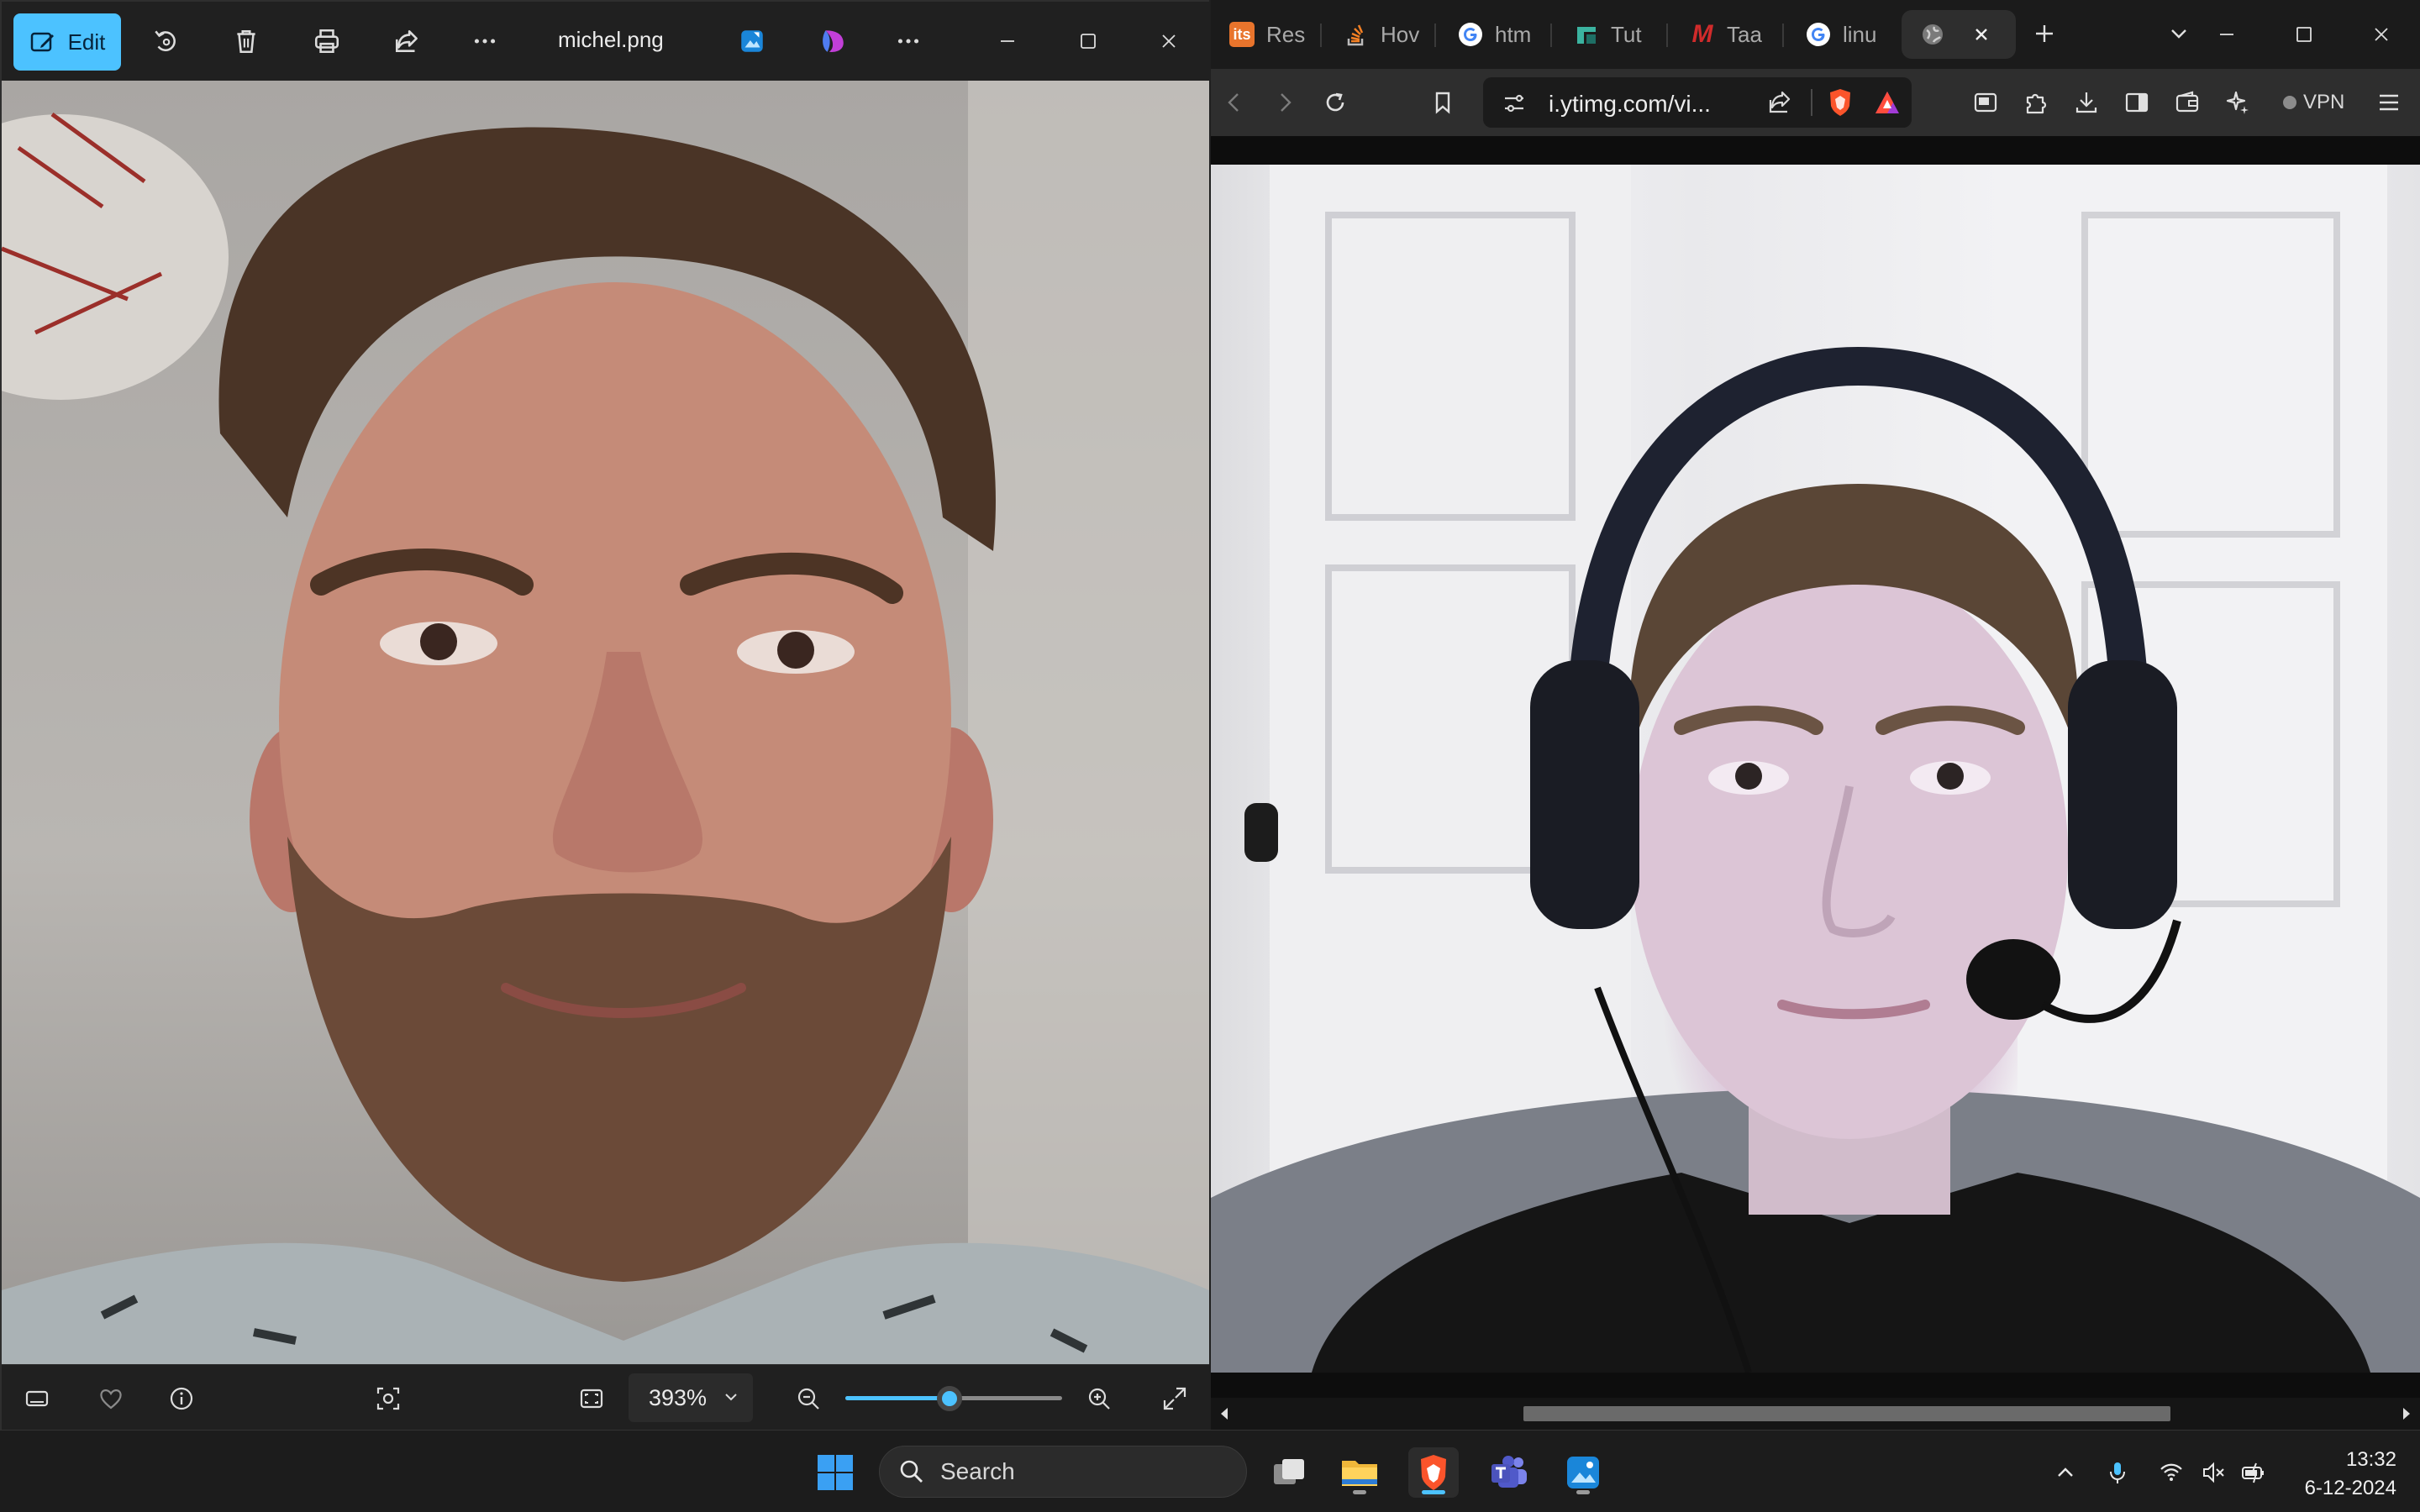 The width and height of the screenshot is (2420, 1512). Describe the element at coordinates (2253, 1472) in the screenshot. I see `battery-button` at that location.